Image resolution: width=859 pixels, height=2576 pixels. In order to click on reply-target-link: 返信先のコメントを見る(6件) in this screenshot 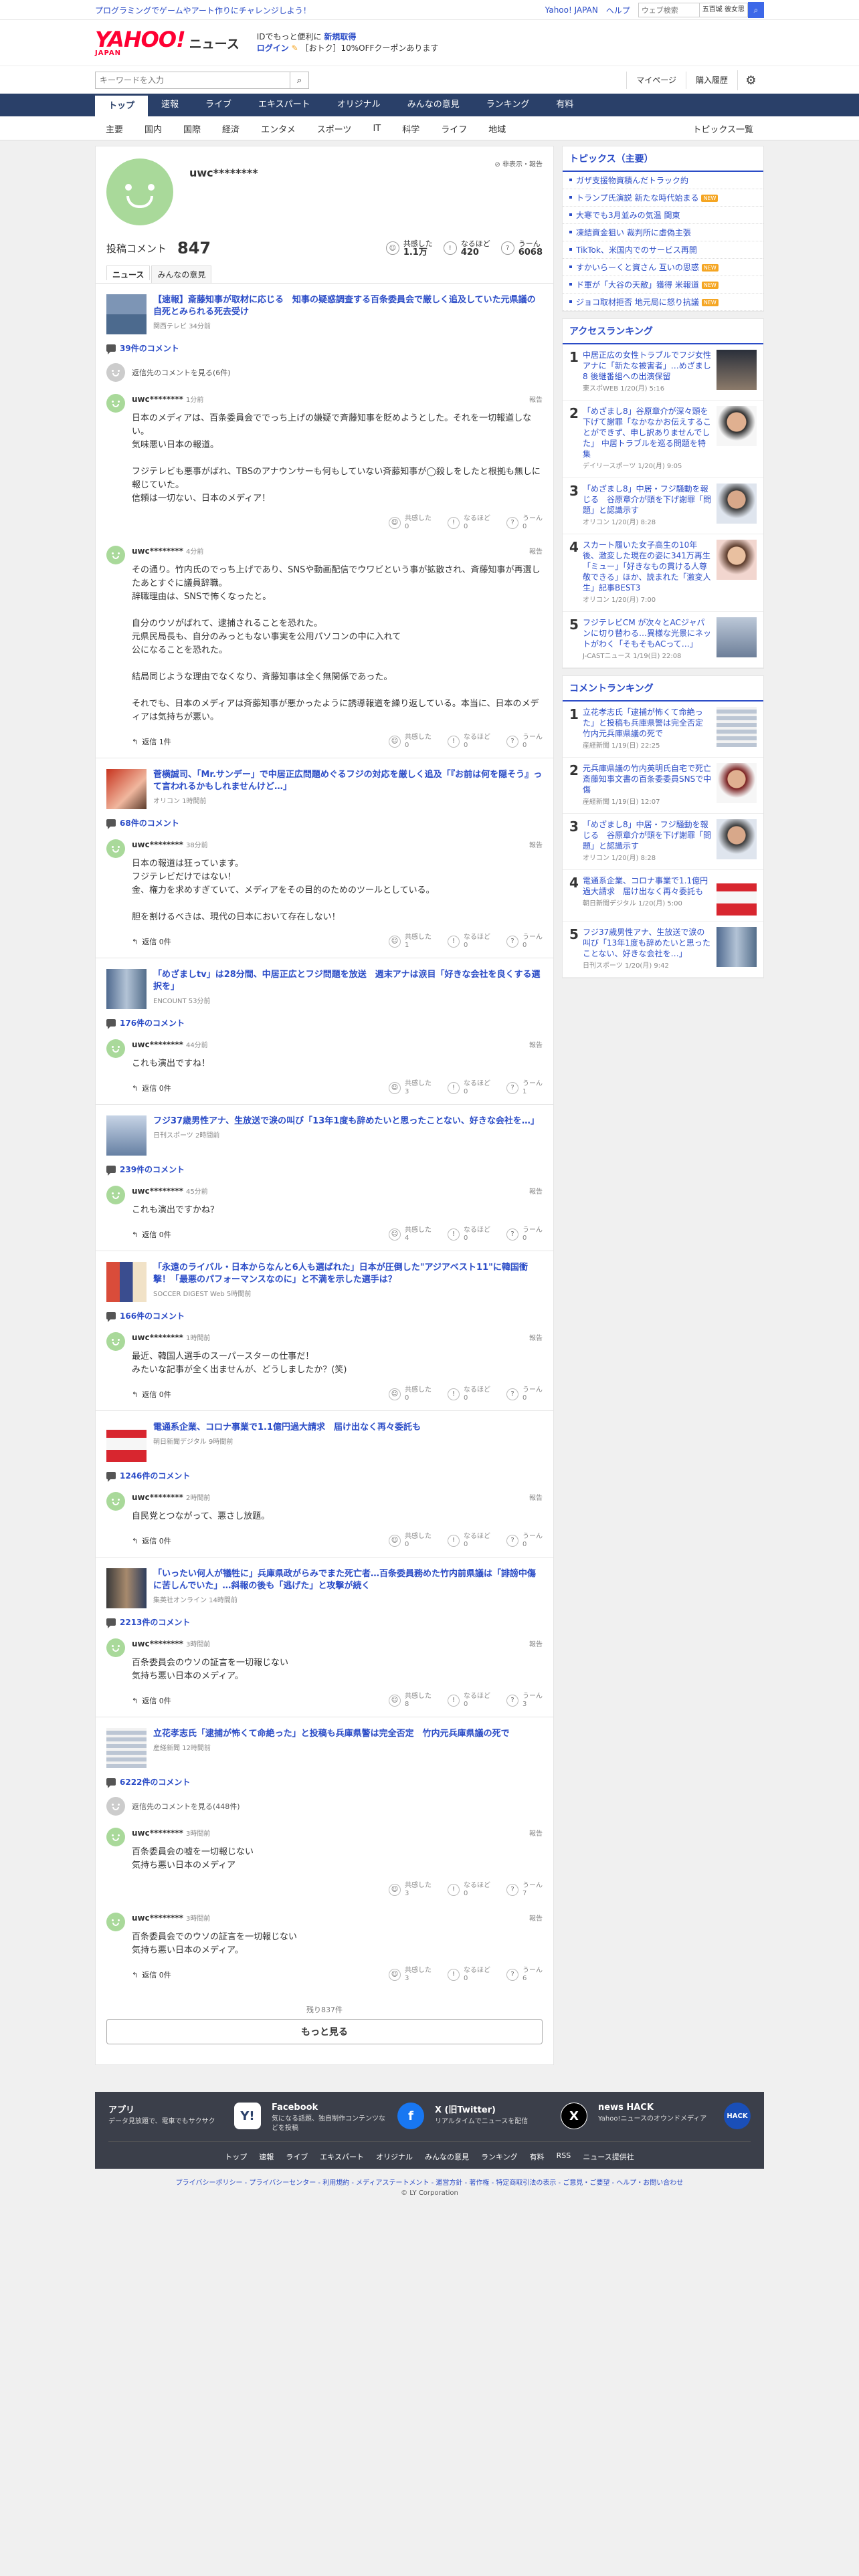, I will do `click(324, 372)`.